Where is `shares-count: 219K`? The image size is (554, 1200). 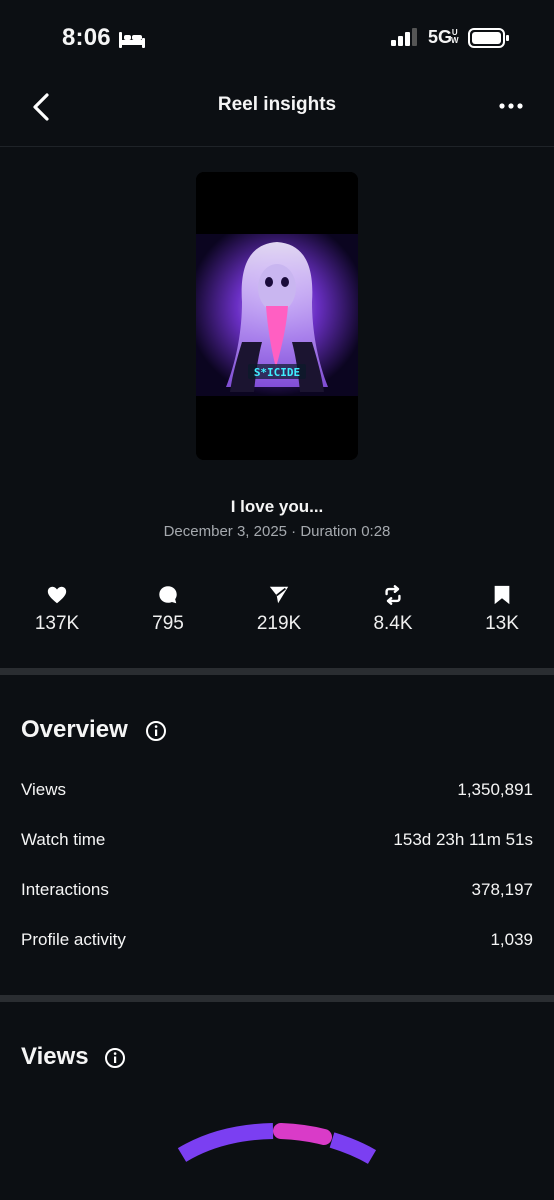 shares-count: 219K is located at coordinates (279, 623).